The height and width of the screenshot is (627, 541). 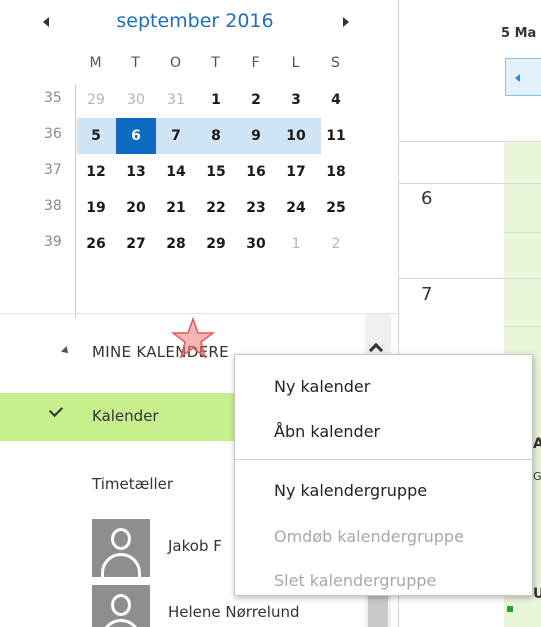 I want to click on day-view-date-header: 5 Ma, so click(x=519, y=33).